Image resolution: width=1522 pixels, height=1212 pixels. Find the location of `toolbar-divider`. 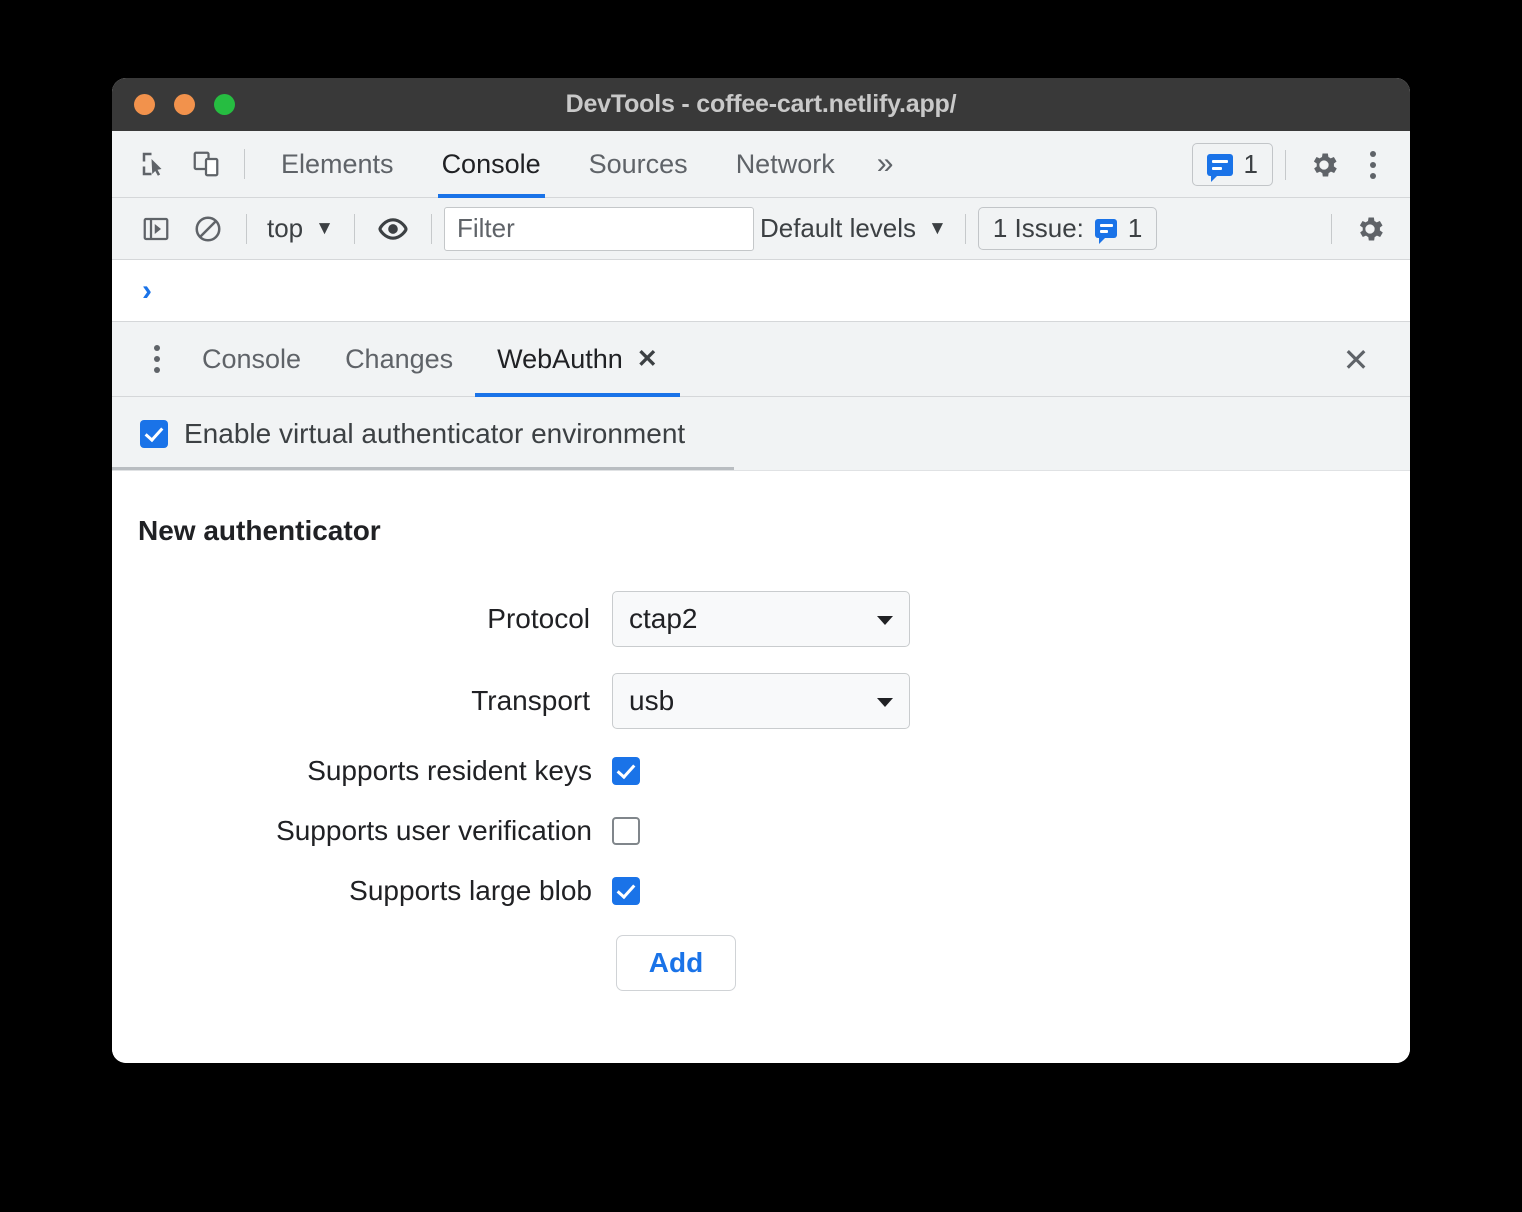

toolbar-divider is located at coordinates (244, 164).